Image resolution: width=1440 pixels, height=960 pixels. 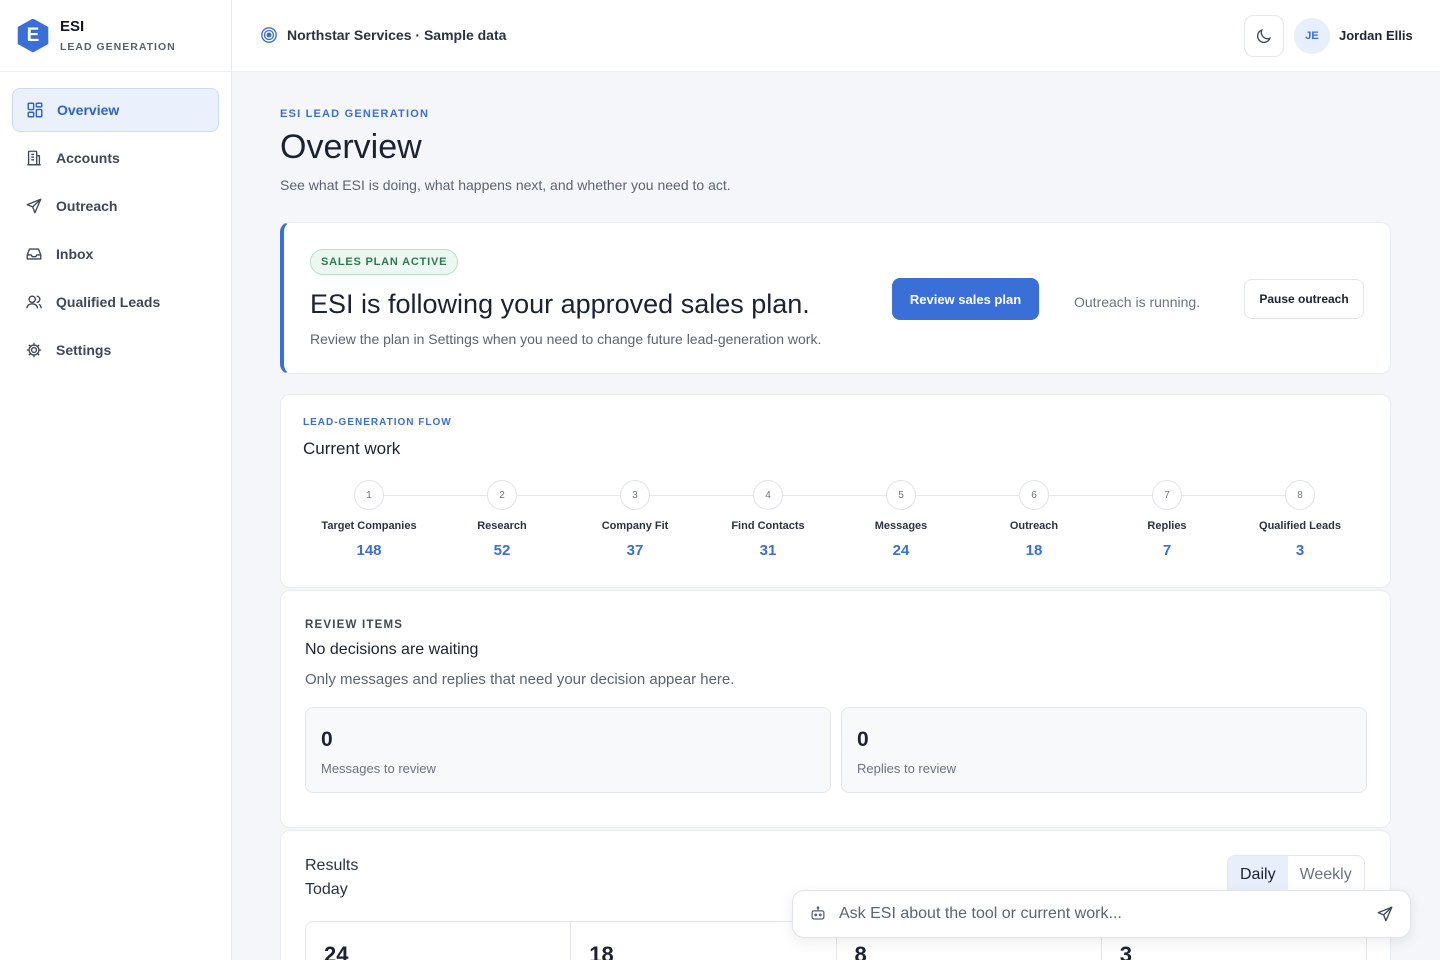 I want to click on inbox-icon, so click(x=34, y=254).